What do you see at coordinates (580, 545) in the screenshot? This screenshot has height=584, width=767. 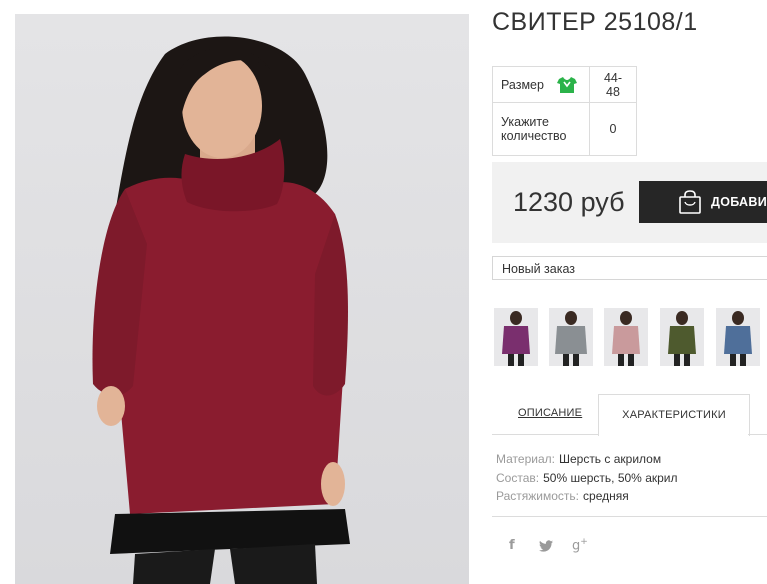 I see `google-plus-icon: g+` at bounding box center [580, 545].